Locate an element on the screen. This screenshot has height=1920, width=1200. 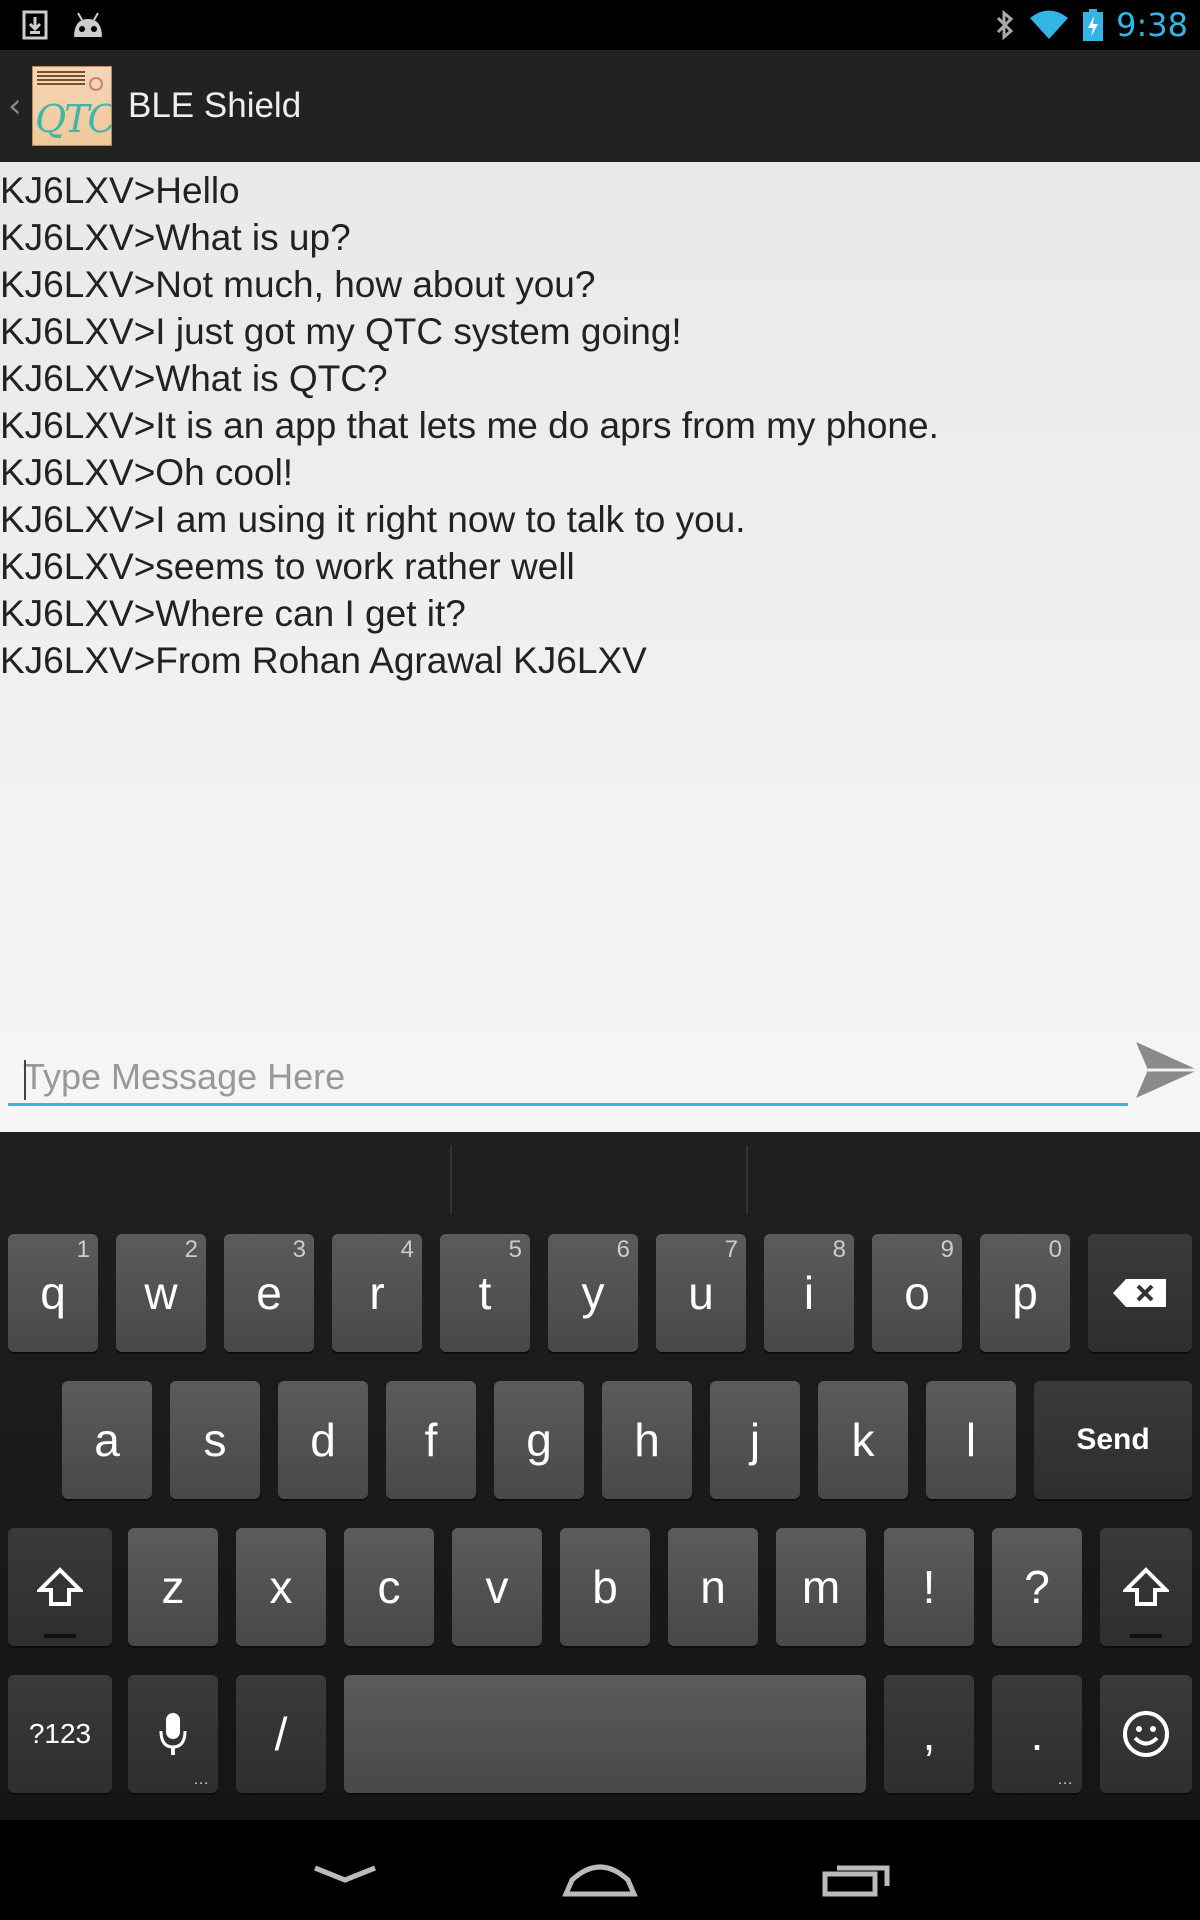
key-hint: 8 is located at coordinates (839, 1249).